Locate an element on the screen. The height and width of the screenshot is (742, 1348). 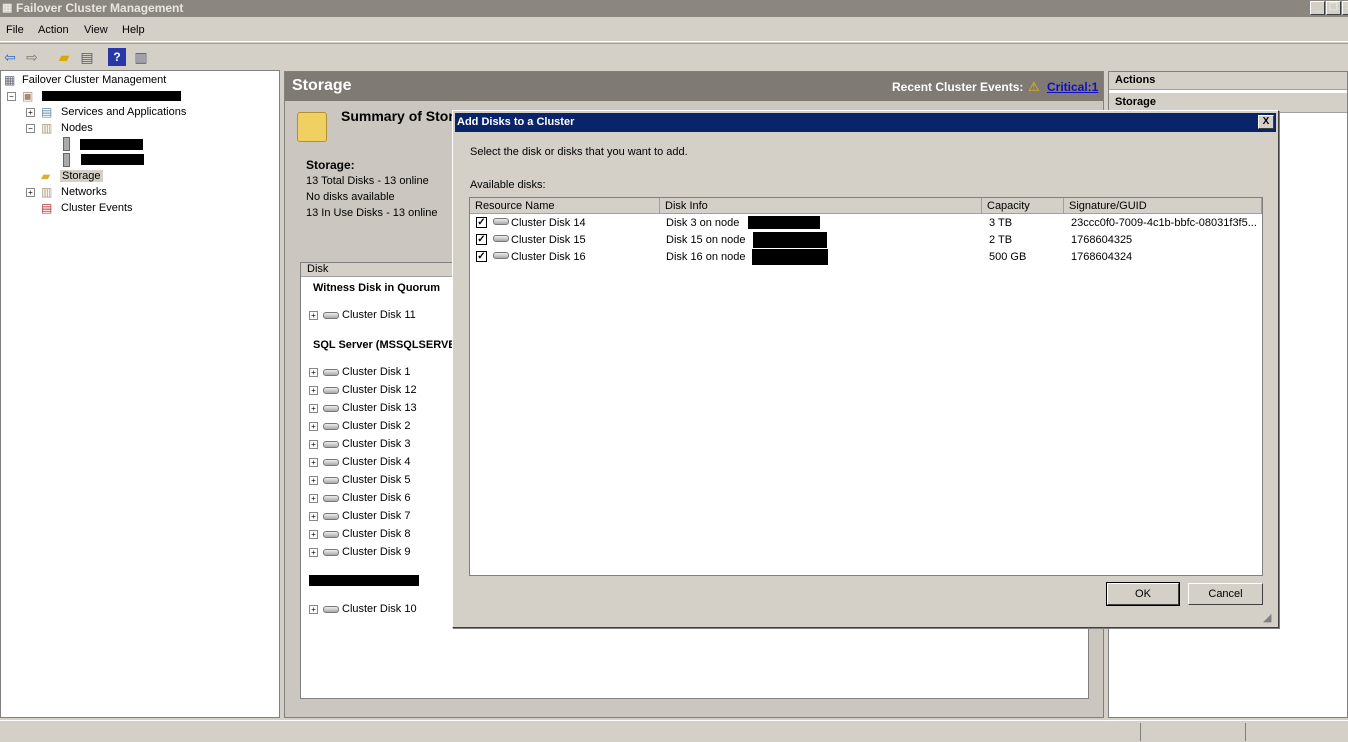
disk-row: + Cluster Disk 3 is located at coordinates (359, 444).